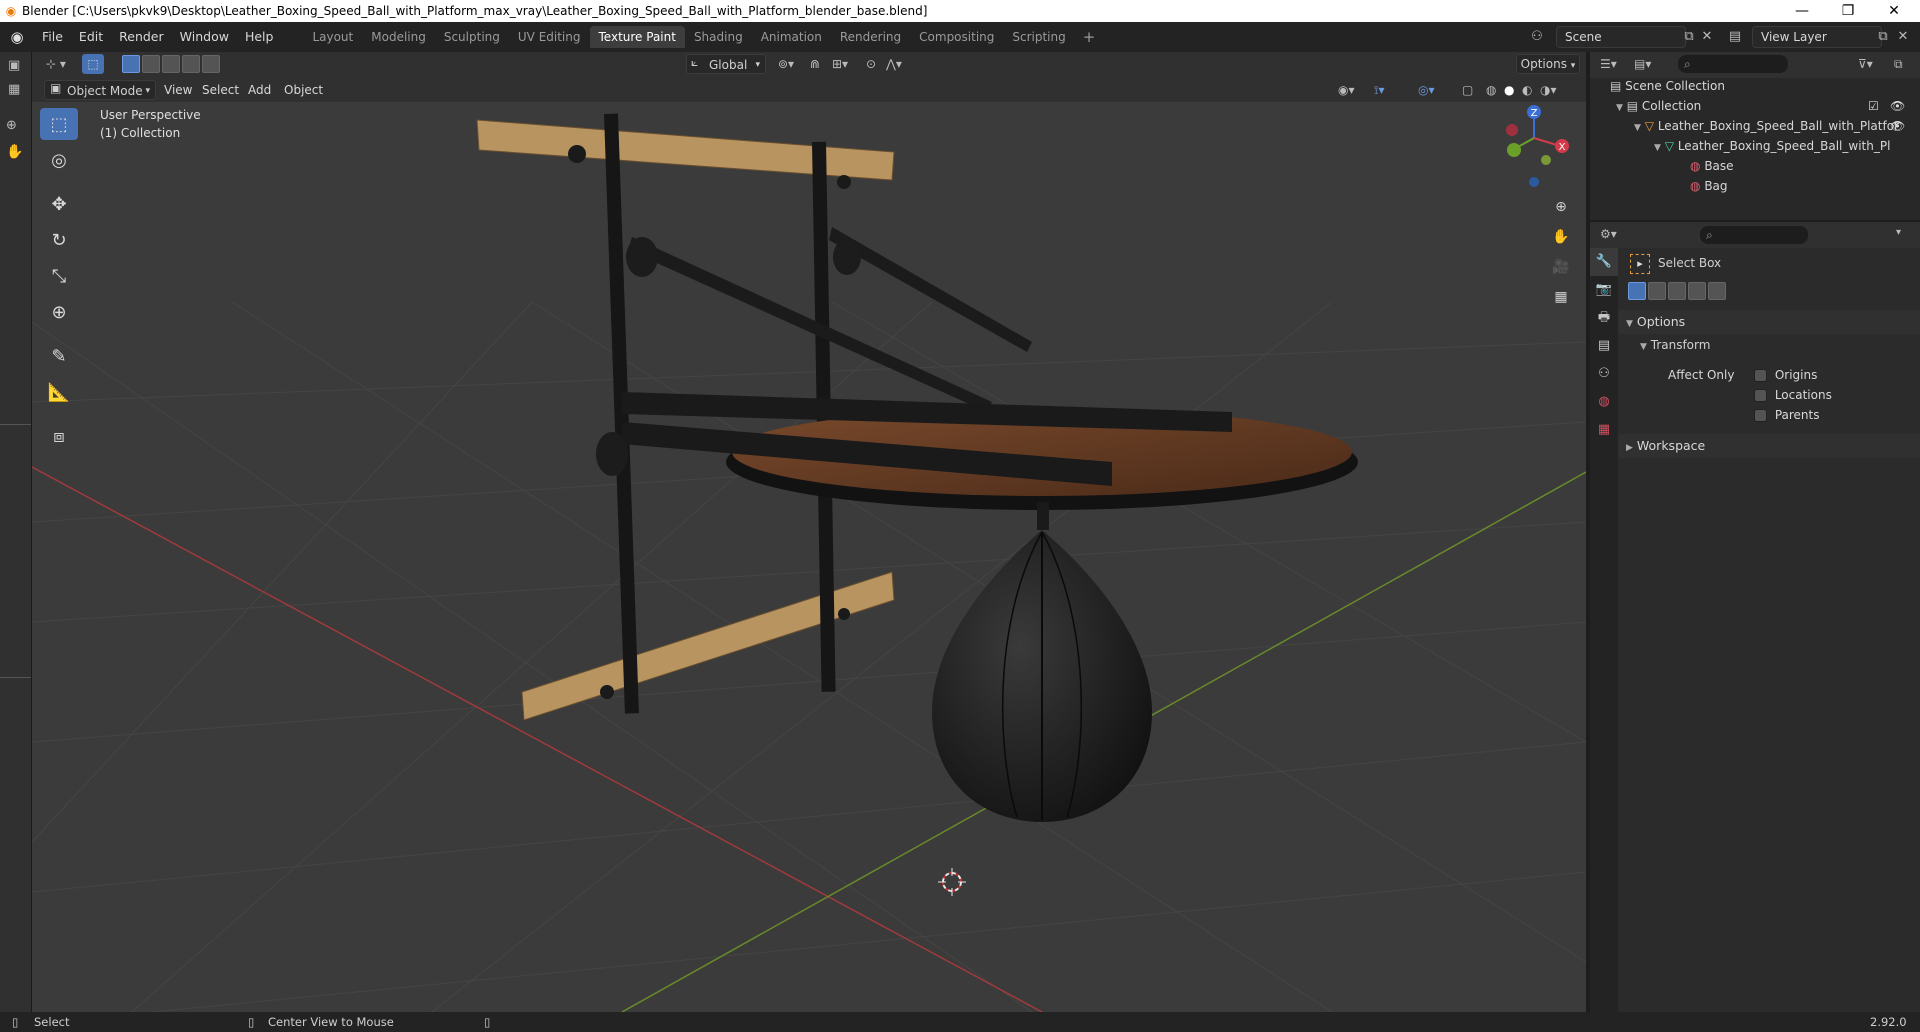  I want to click on new-collection-icon: ⧉, so click(1898, 64).